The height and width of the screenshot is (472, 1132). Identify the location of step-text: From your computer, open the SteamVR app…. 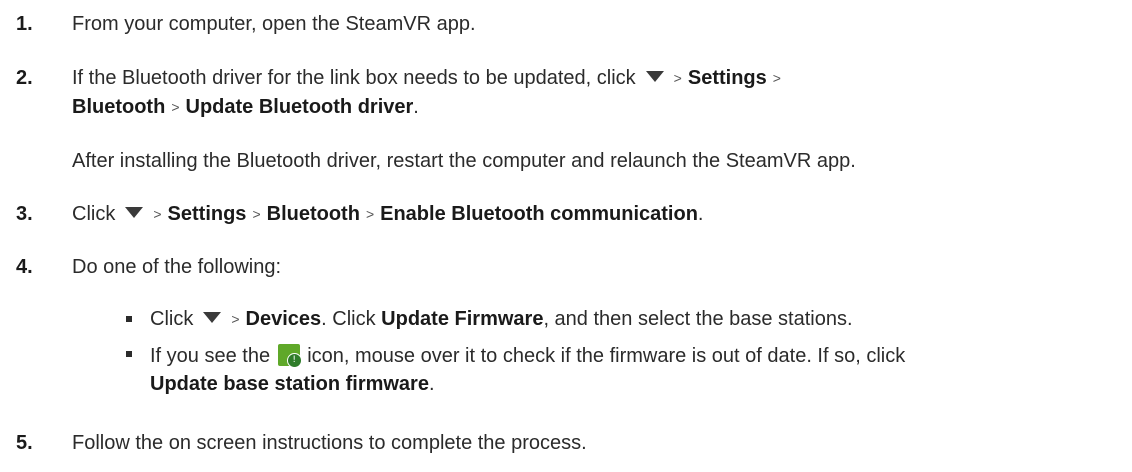
(274, 24).